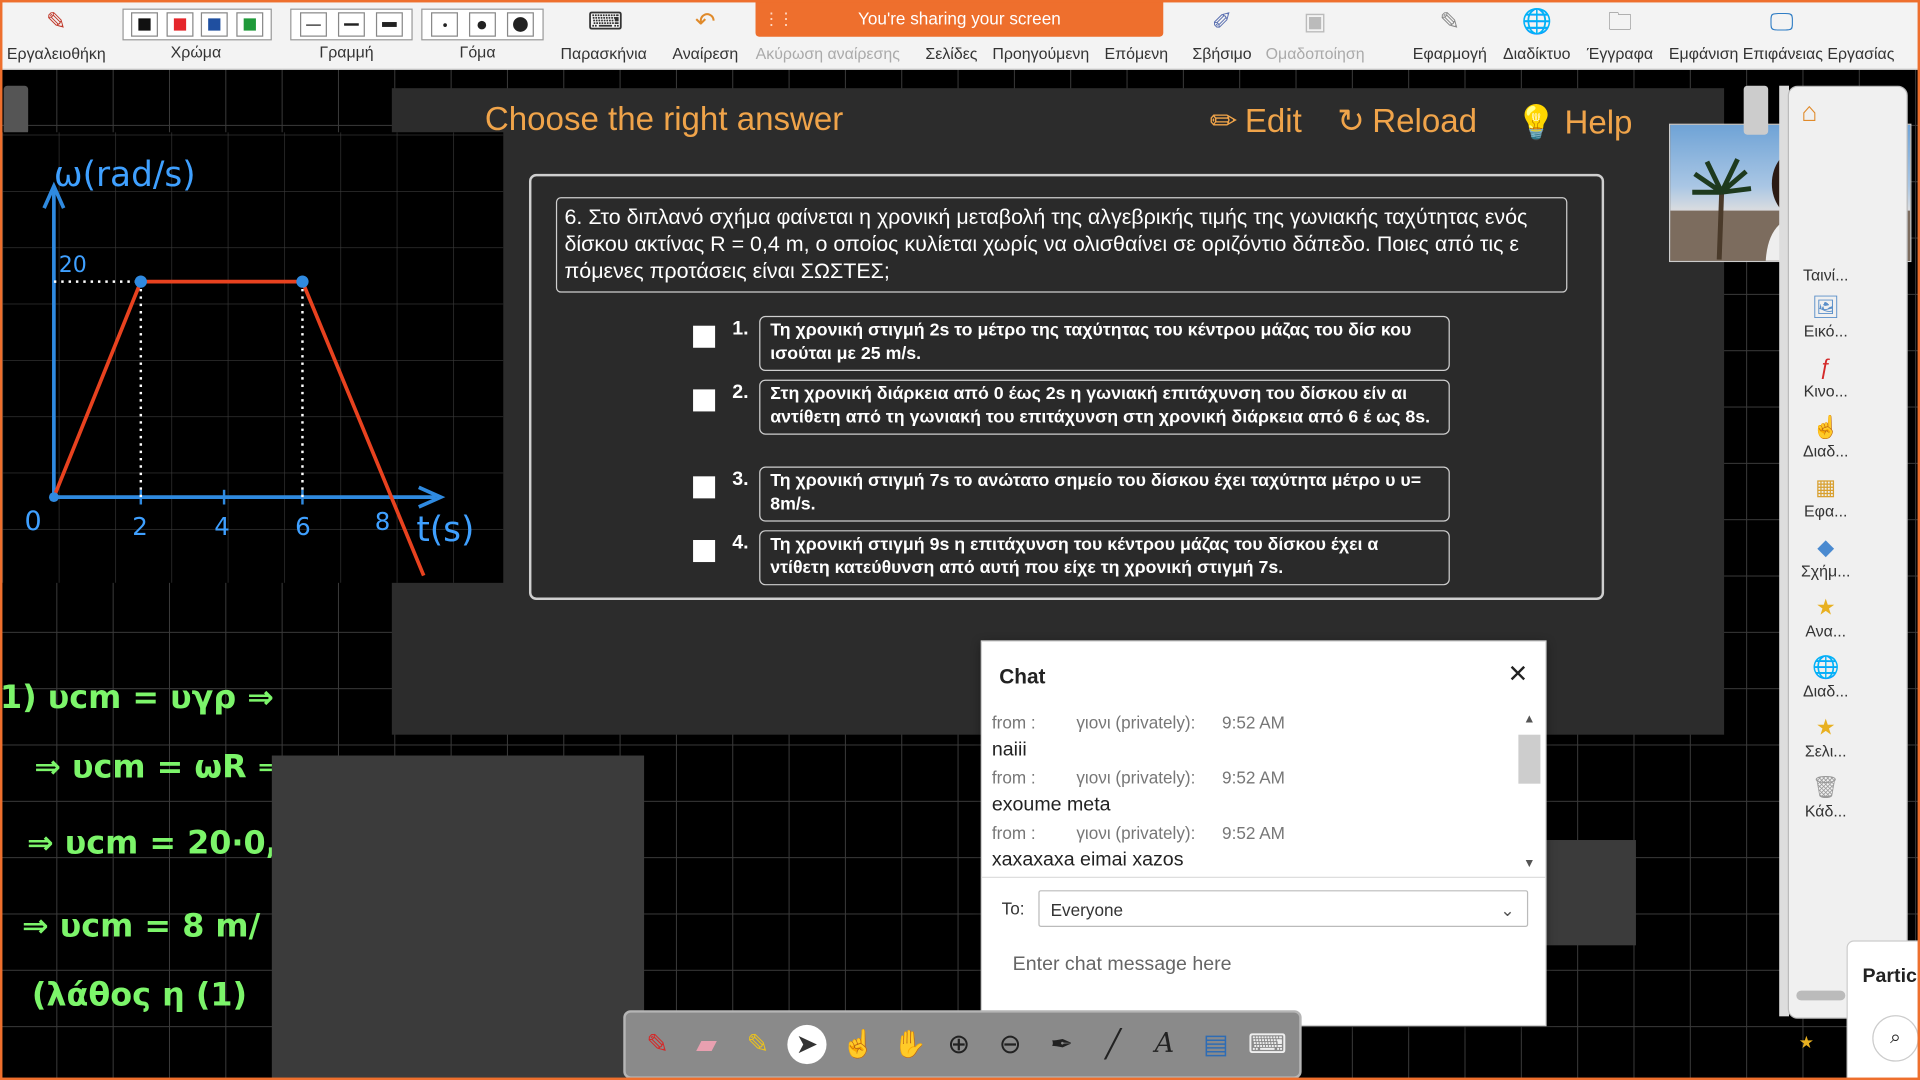 This screenshot has height=1080, width=1920. I want to click on show-desktop-button: 🖵 Εμφάνιση Επιφάνειας Εργασίας, so click(1782, 34).